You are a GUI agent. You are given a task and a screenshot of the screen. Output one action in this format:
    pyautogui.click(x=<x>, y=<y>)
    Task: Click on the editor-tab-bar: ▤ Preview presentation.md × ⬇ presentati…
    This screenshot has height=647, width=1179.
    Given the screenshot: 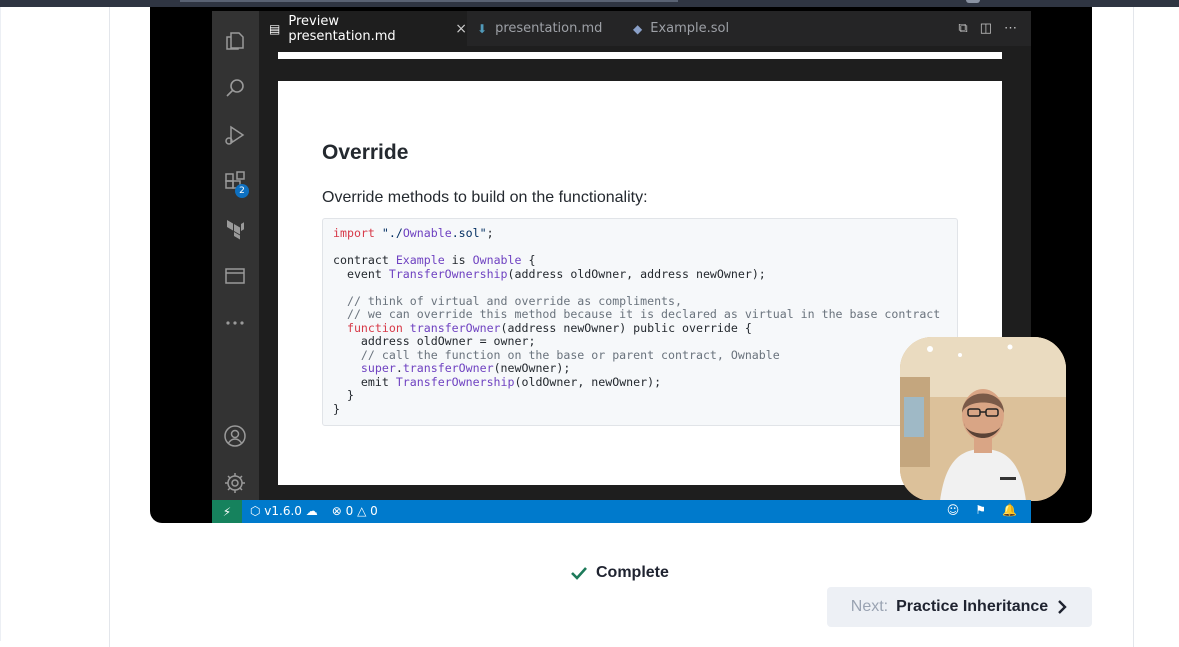 What is the action you would take?
    pyautogui.click(x=645, y=28)
    